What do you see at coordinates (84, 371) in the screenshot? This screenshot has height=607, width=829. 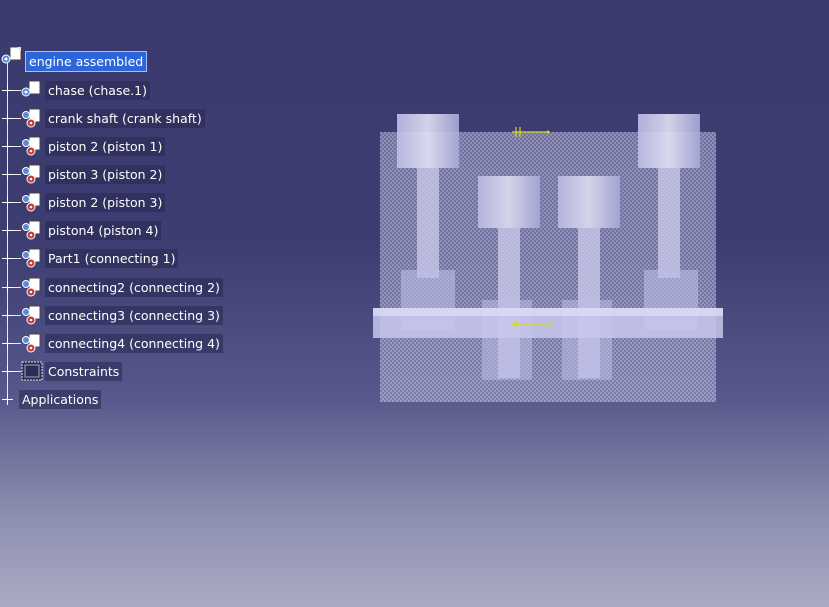 I see `tree-item-label: Constraints` at bounding box center [84, 371].